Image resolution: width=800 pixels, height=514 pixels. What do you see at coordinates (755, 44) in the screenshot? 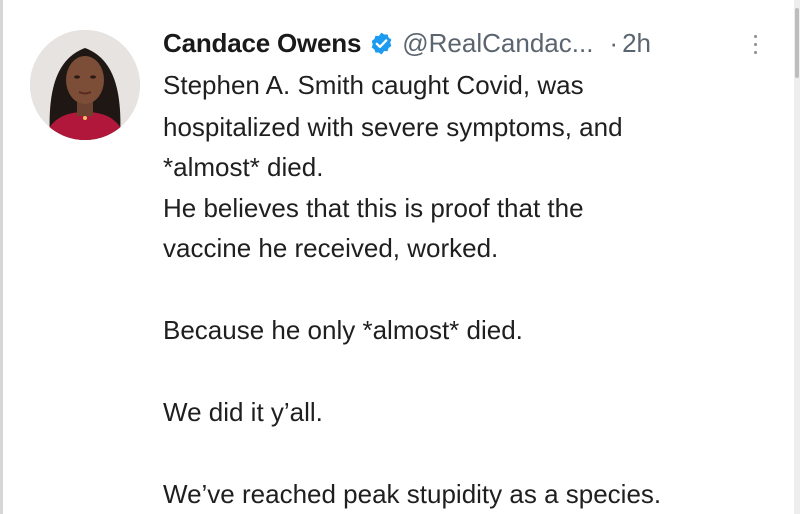
I see `more-options-icon` at bounding box center [755, 44].